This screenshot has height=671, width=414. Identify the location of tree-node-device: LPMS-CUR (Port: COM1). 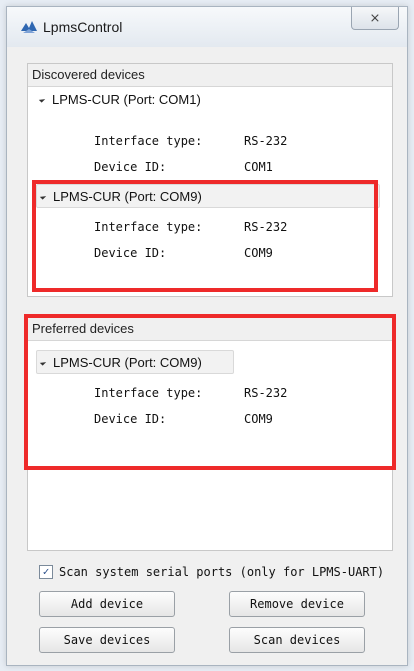
(121, 99).